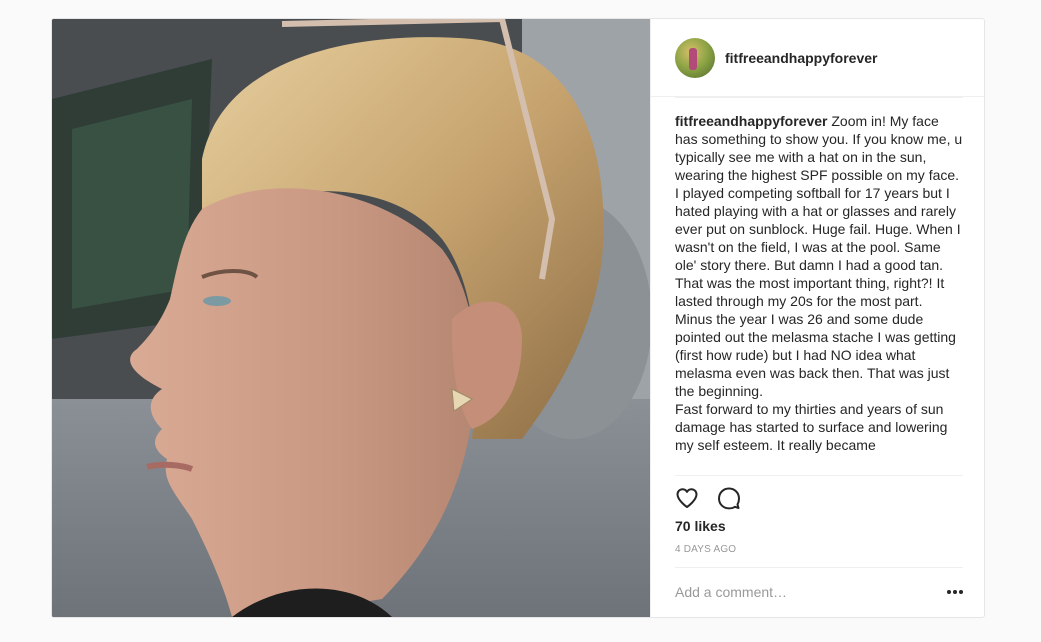 Image resolution: width=1041 pixels, height=642 pixels. I want to click on more-options-button, so click(951, 592).